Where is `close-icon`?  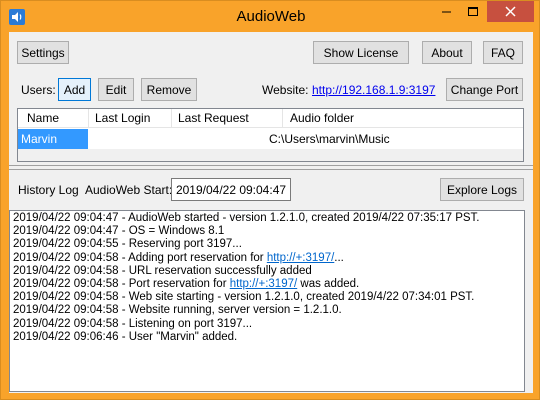
close-icon is located at coordinates (510, 11).